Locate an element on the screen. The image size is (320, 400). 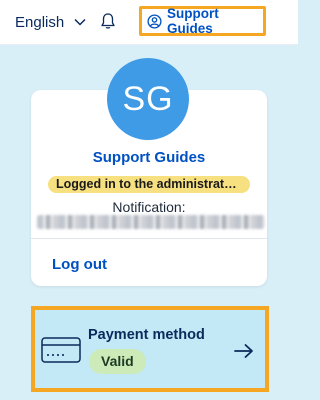
arrow-right-icon is located at coordinates (244, 351).